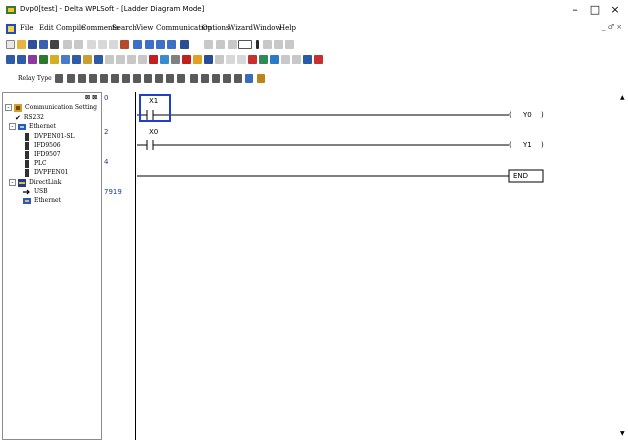 This screenshot has height=444, width=628. Describe the element at coordinates (241, 59) in the screenshot. I see `table2-icon` at that location.